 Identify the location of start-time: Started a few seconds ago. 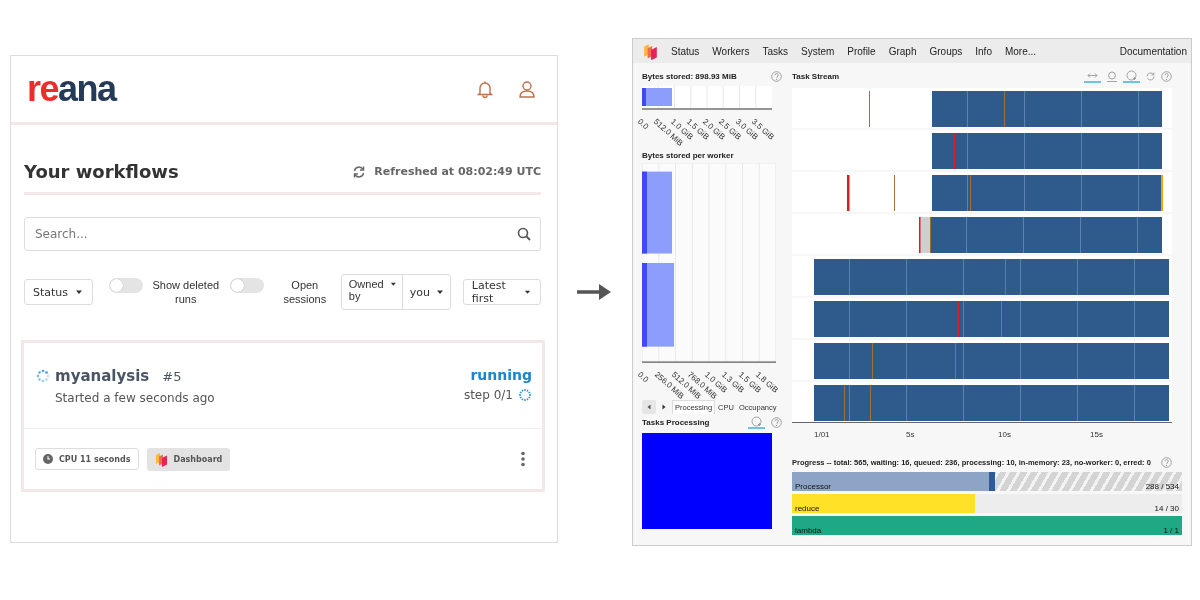
(135, 398).